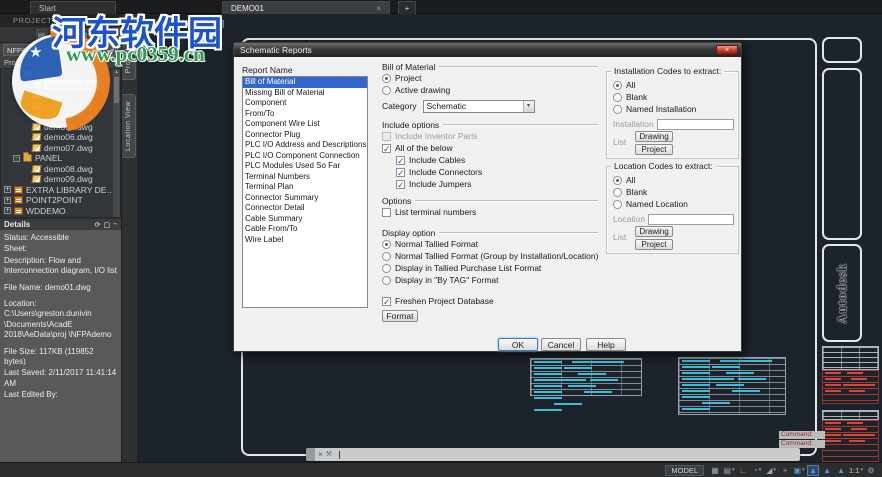 The width and height of the screenshot is (882, 477). Describe the element at coordinates (329, 454) in the screenshot. I see `commandline-tools-icon: ⚒` at that location.